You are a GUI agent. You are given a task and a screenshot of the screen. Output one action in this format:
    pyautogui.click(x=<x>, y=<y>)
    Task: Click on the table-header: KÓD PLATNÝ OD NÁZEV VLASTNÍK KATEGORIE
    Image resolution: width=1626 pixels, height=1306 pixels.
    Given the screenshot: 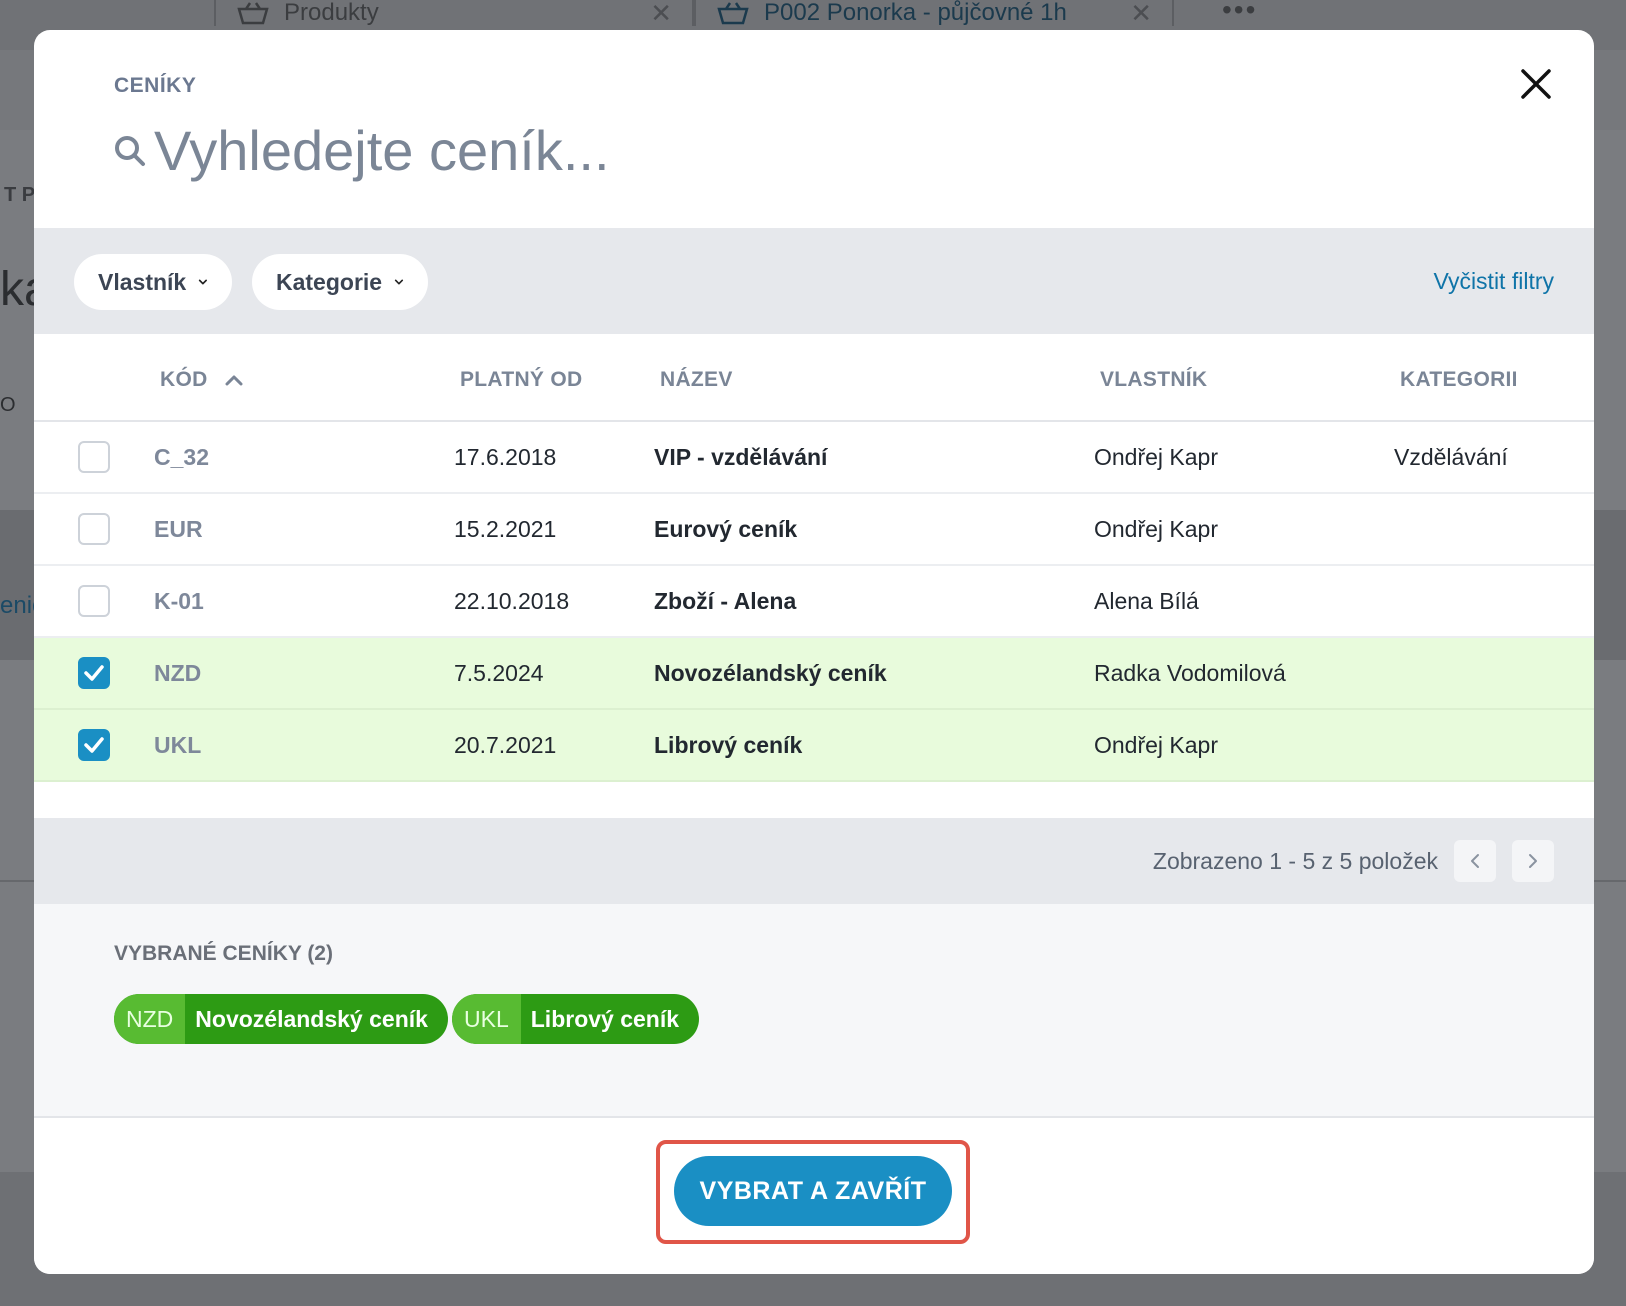 What is the action you would take?
    pyautogui.click(x=814, y=378)
    